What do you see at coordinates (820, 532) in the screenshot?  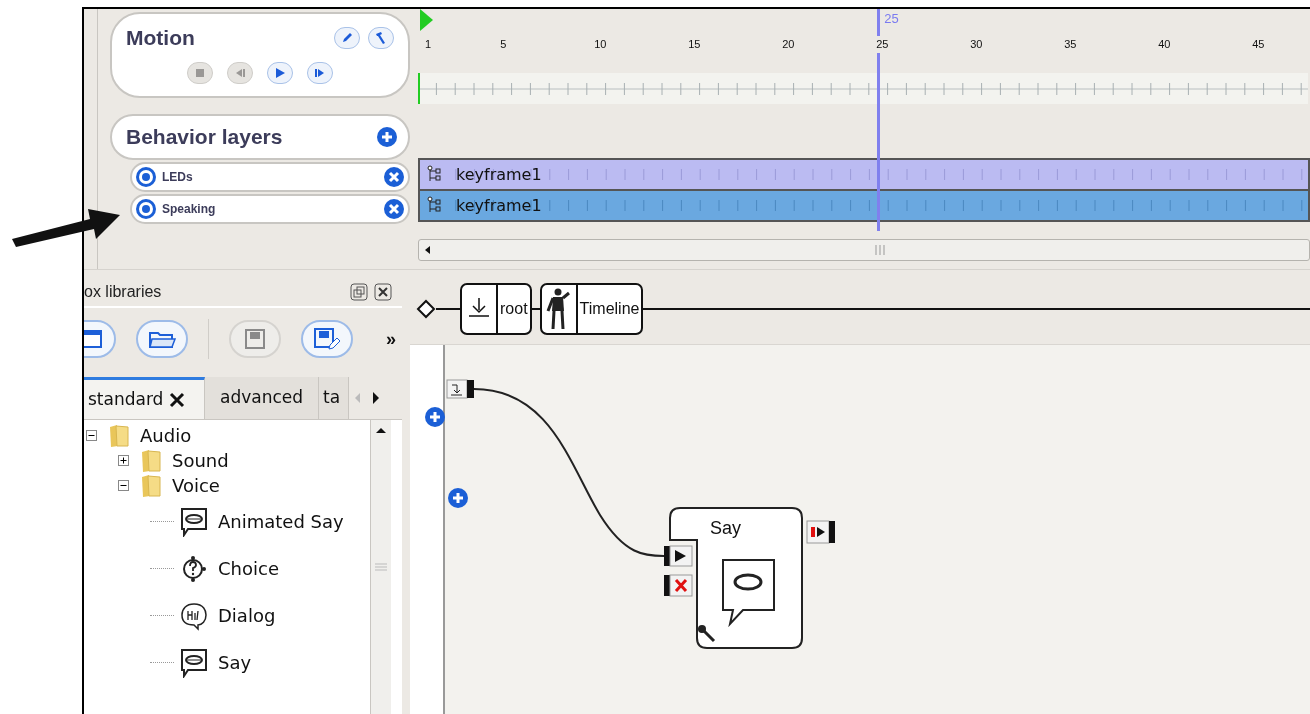 I see `output-port` at bounding box center [820, 532].